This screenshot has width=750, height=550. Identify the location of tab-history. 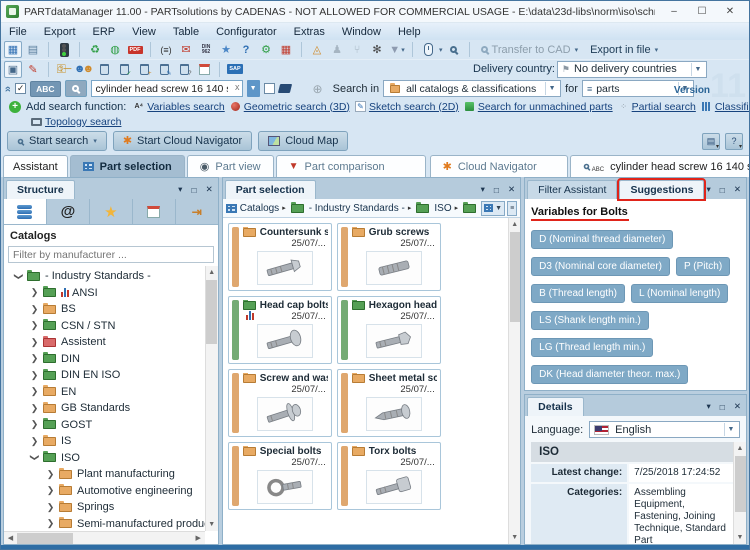
(154, 211).